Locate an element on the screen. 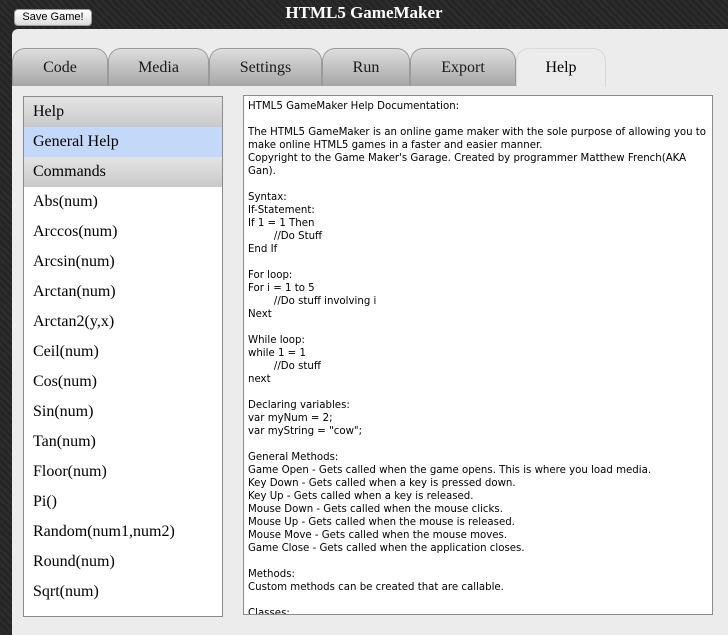 The image size is (728, 635). sidebar-item-floor: Floor(num) is located at coordinates (123, 472).